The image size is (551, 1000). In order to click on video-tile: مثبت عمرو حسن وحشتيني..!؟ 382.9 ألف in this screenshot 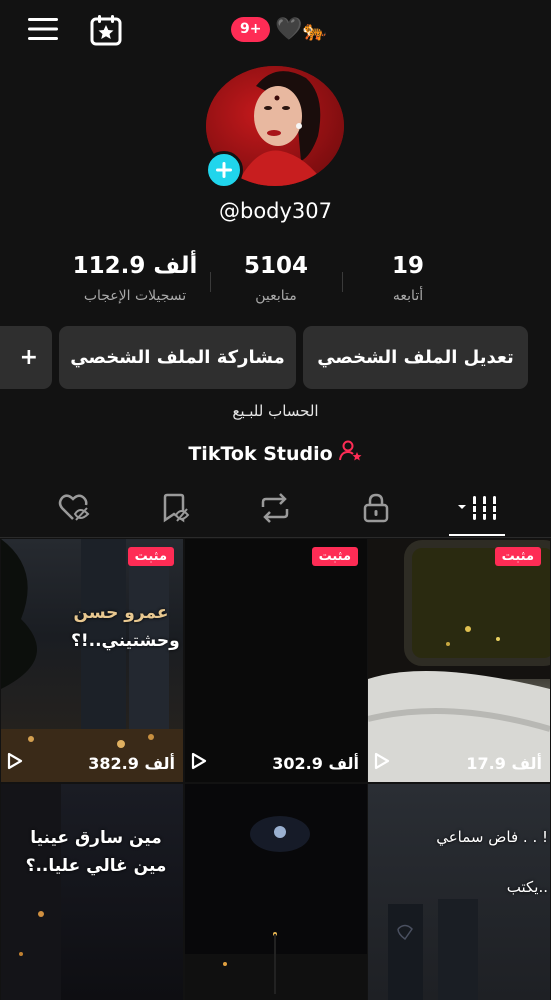, I will do `click(92, 660)`.